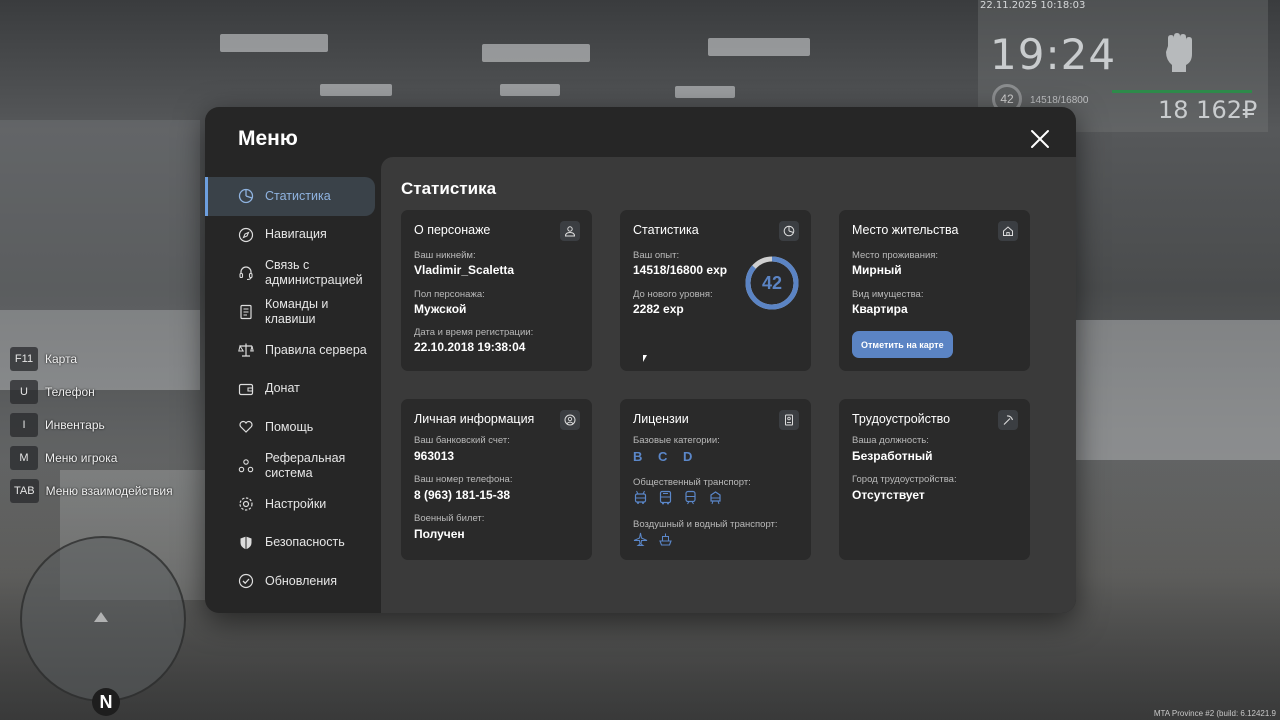  I want to click on sidebar-item-settings: Настройки, so click(293, 504).